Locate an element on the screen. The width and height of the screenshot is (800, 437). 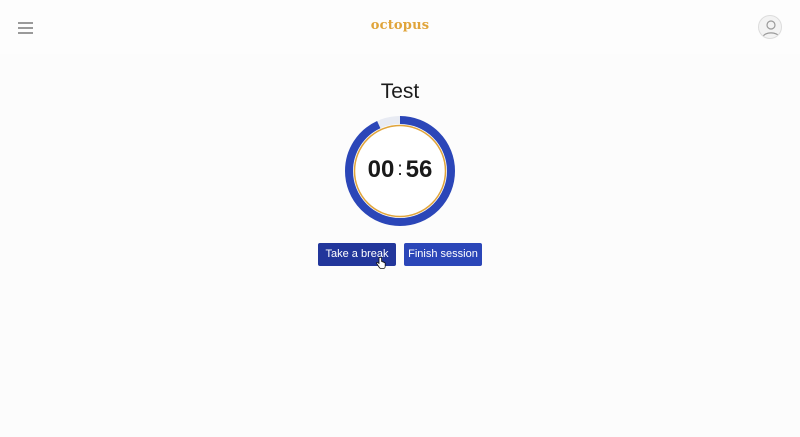
timer-minutes: 00 is located at coordinates (381, 169).